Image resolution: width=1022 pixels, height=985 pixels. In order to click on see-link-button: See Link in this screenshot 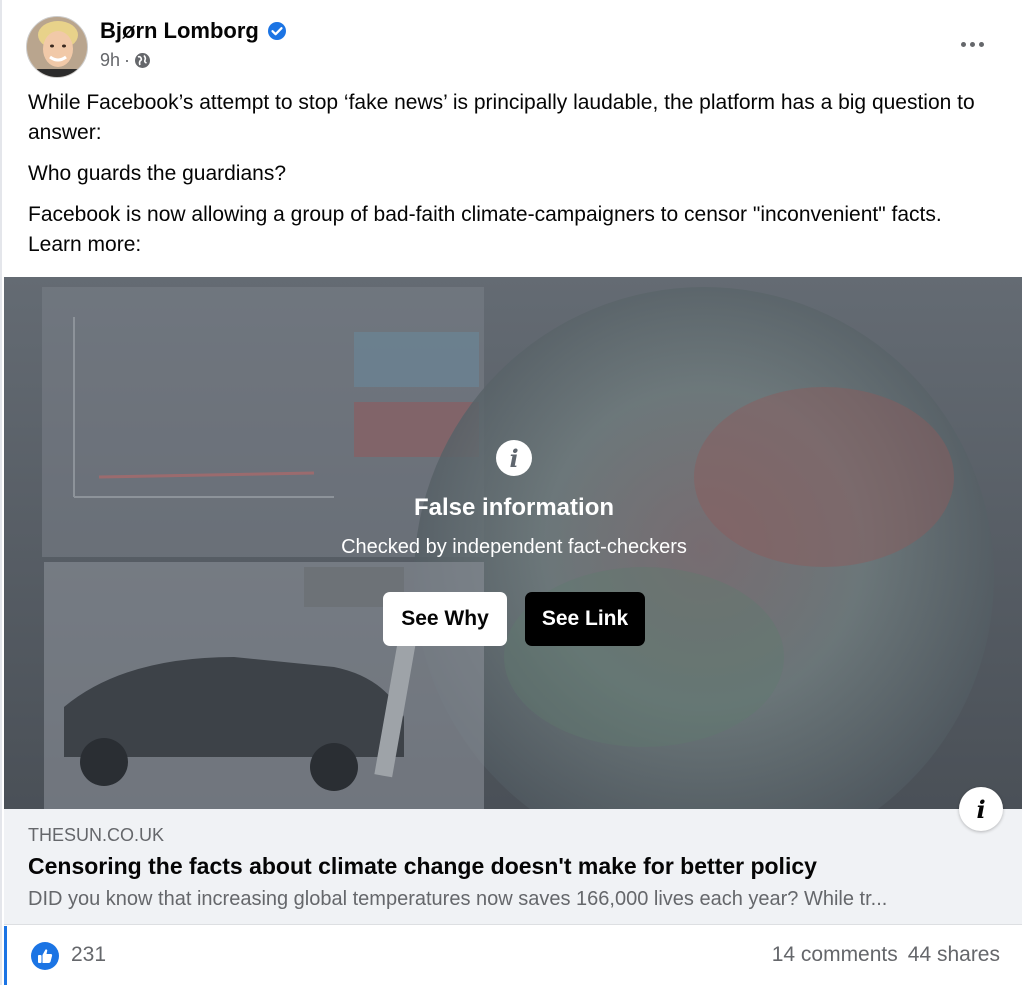, I will do `click(585, 619)`.